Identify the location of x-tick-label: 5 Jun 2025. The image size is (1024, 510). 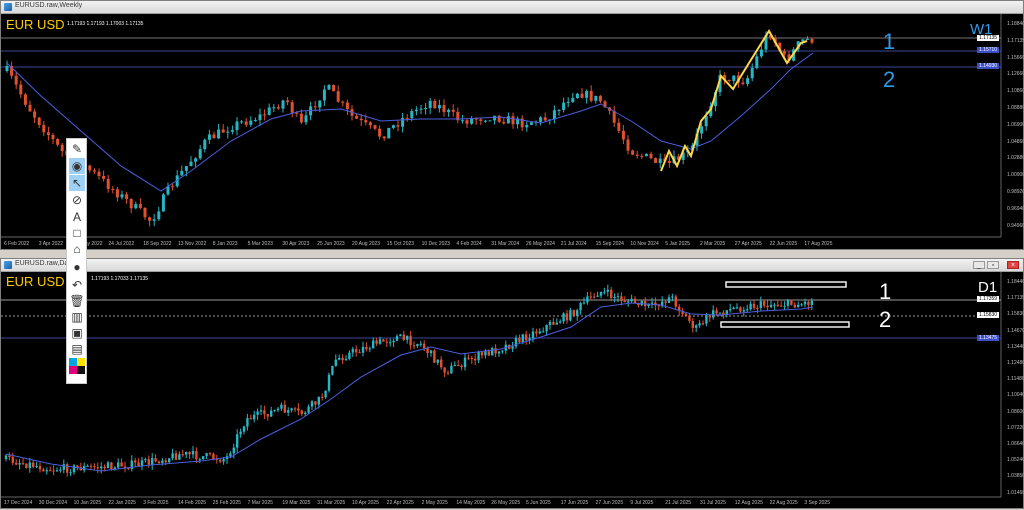
(538, 503).